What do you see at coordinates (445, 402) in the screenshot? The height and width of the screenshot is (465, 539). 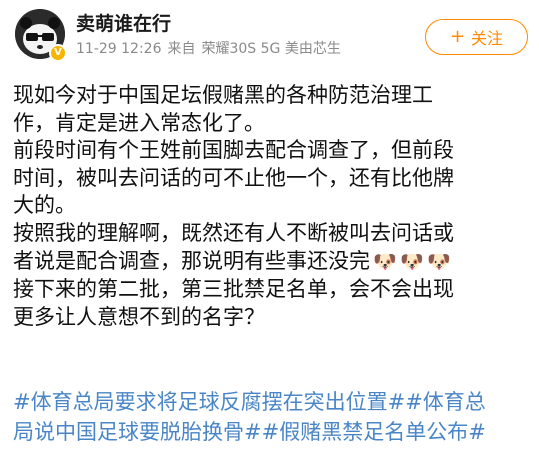 I see `hashtag-first-part-of-second: #体育总` at bounding box center [445, 402].